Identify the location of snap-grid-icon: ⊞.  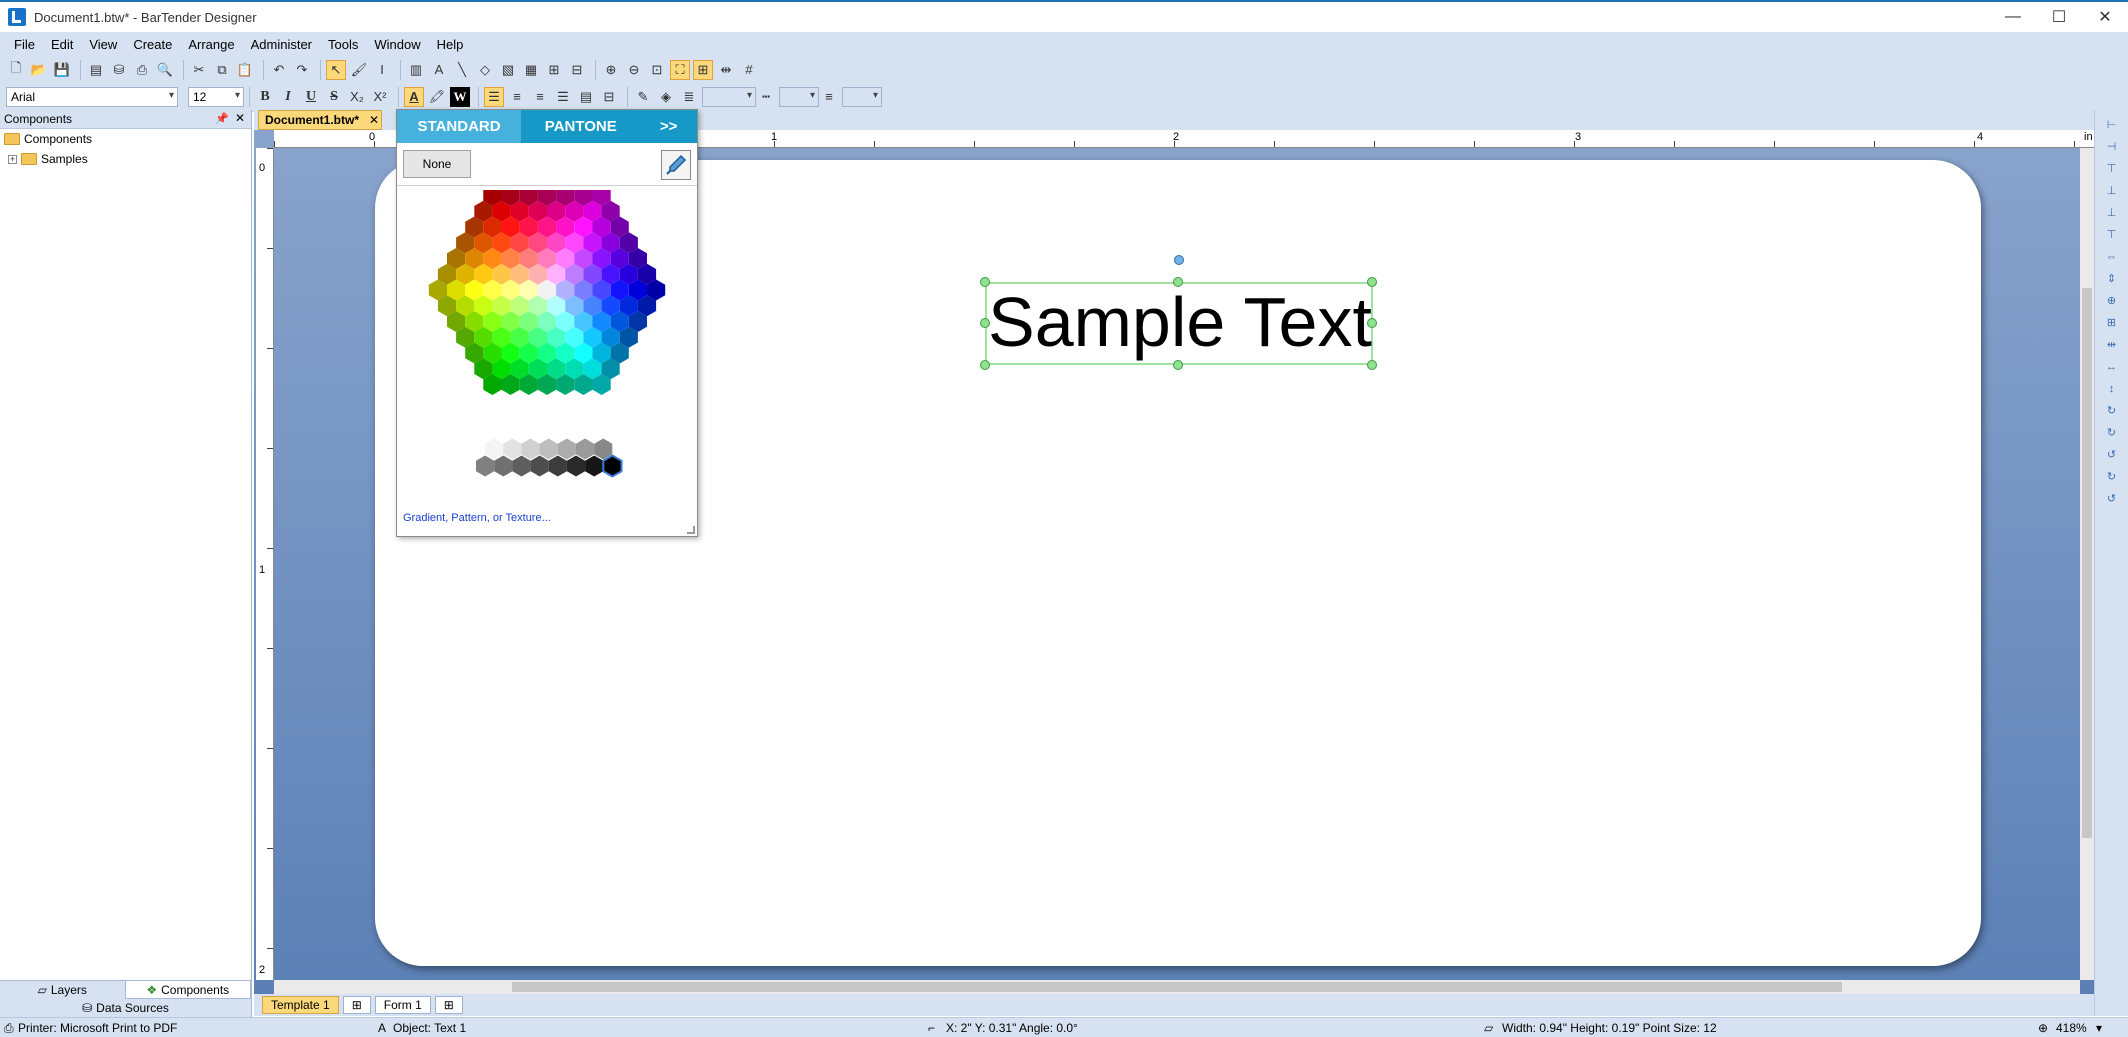
(703, 69).